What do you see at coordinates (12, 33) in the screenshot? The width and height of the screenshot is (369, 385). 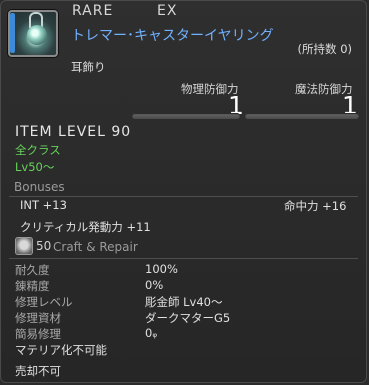 I see `icon-accent` at bounding box center [12, 33].